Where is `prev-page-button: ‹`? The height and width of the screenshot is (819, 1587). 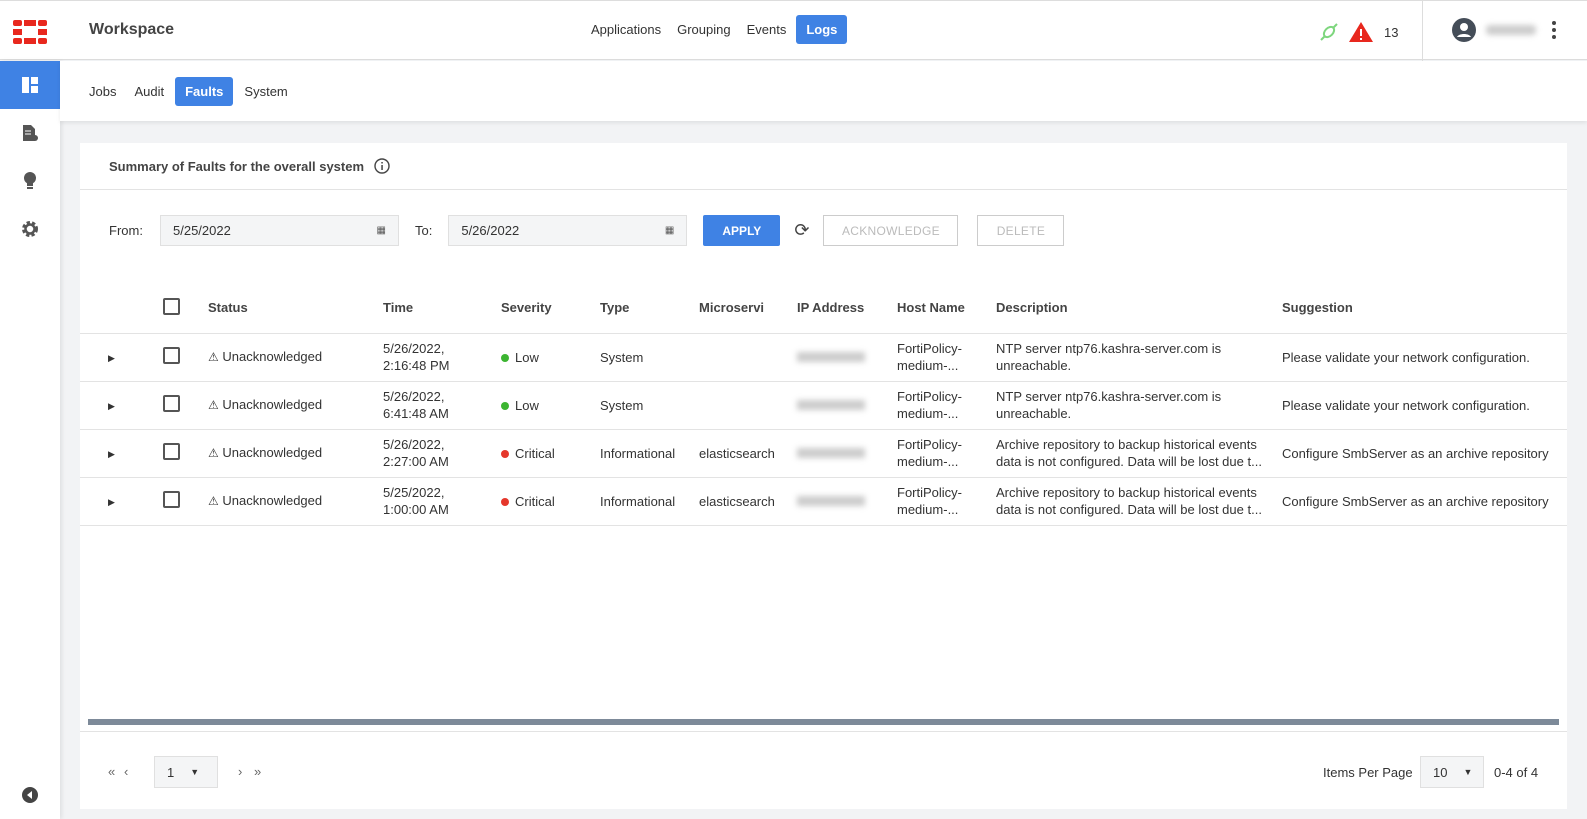 prev-page-button: ‹ is located at coordinates (126, 771).